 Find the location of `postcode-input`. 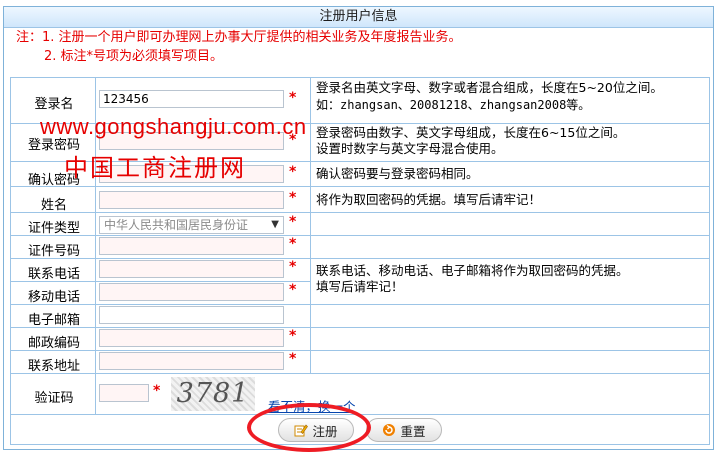

postcode-input is located at coordinates (191, 338).